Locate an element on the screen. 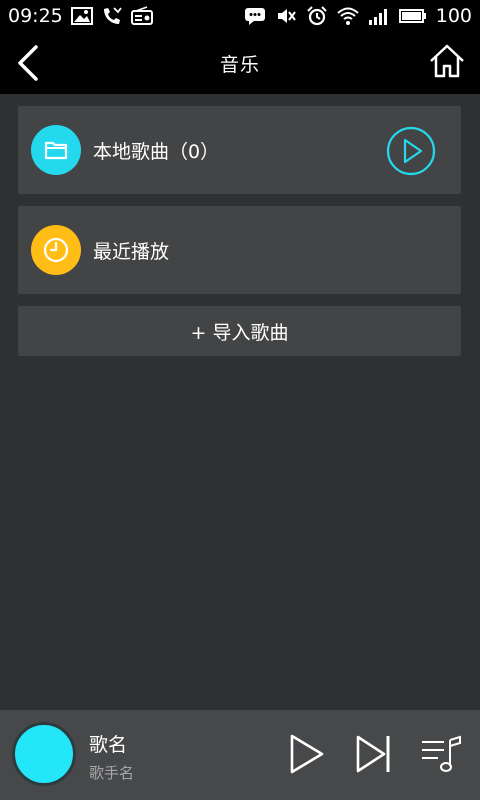 This screenshot has height=800, width=480. song-name: 歌名 is located at coordinates (108, 745).